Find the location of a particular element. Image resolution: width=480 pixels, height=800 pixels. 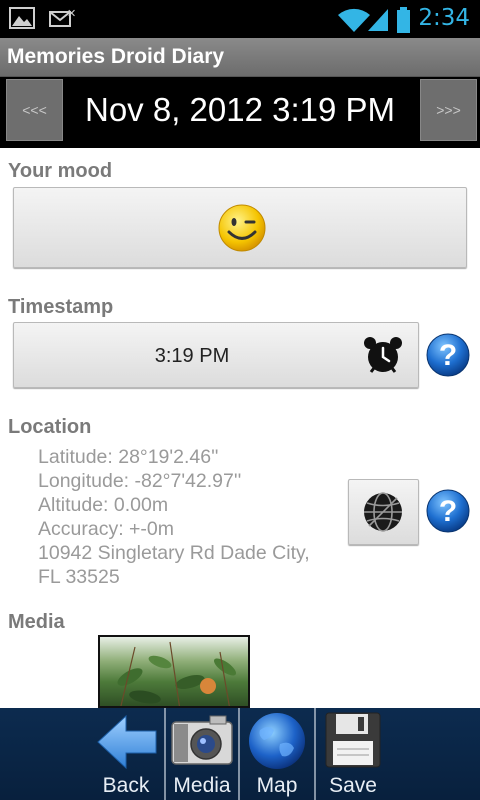

next-entry-button: >>> is located at coordinates (448, 110).